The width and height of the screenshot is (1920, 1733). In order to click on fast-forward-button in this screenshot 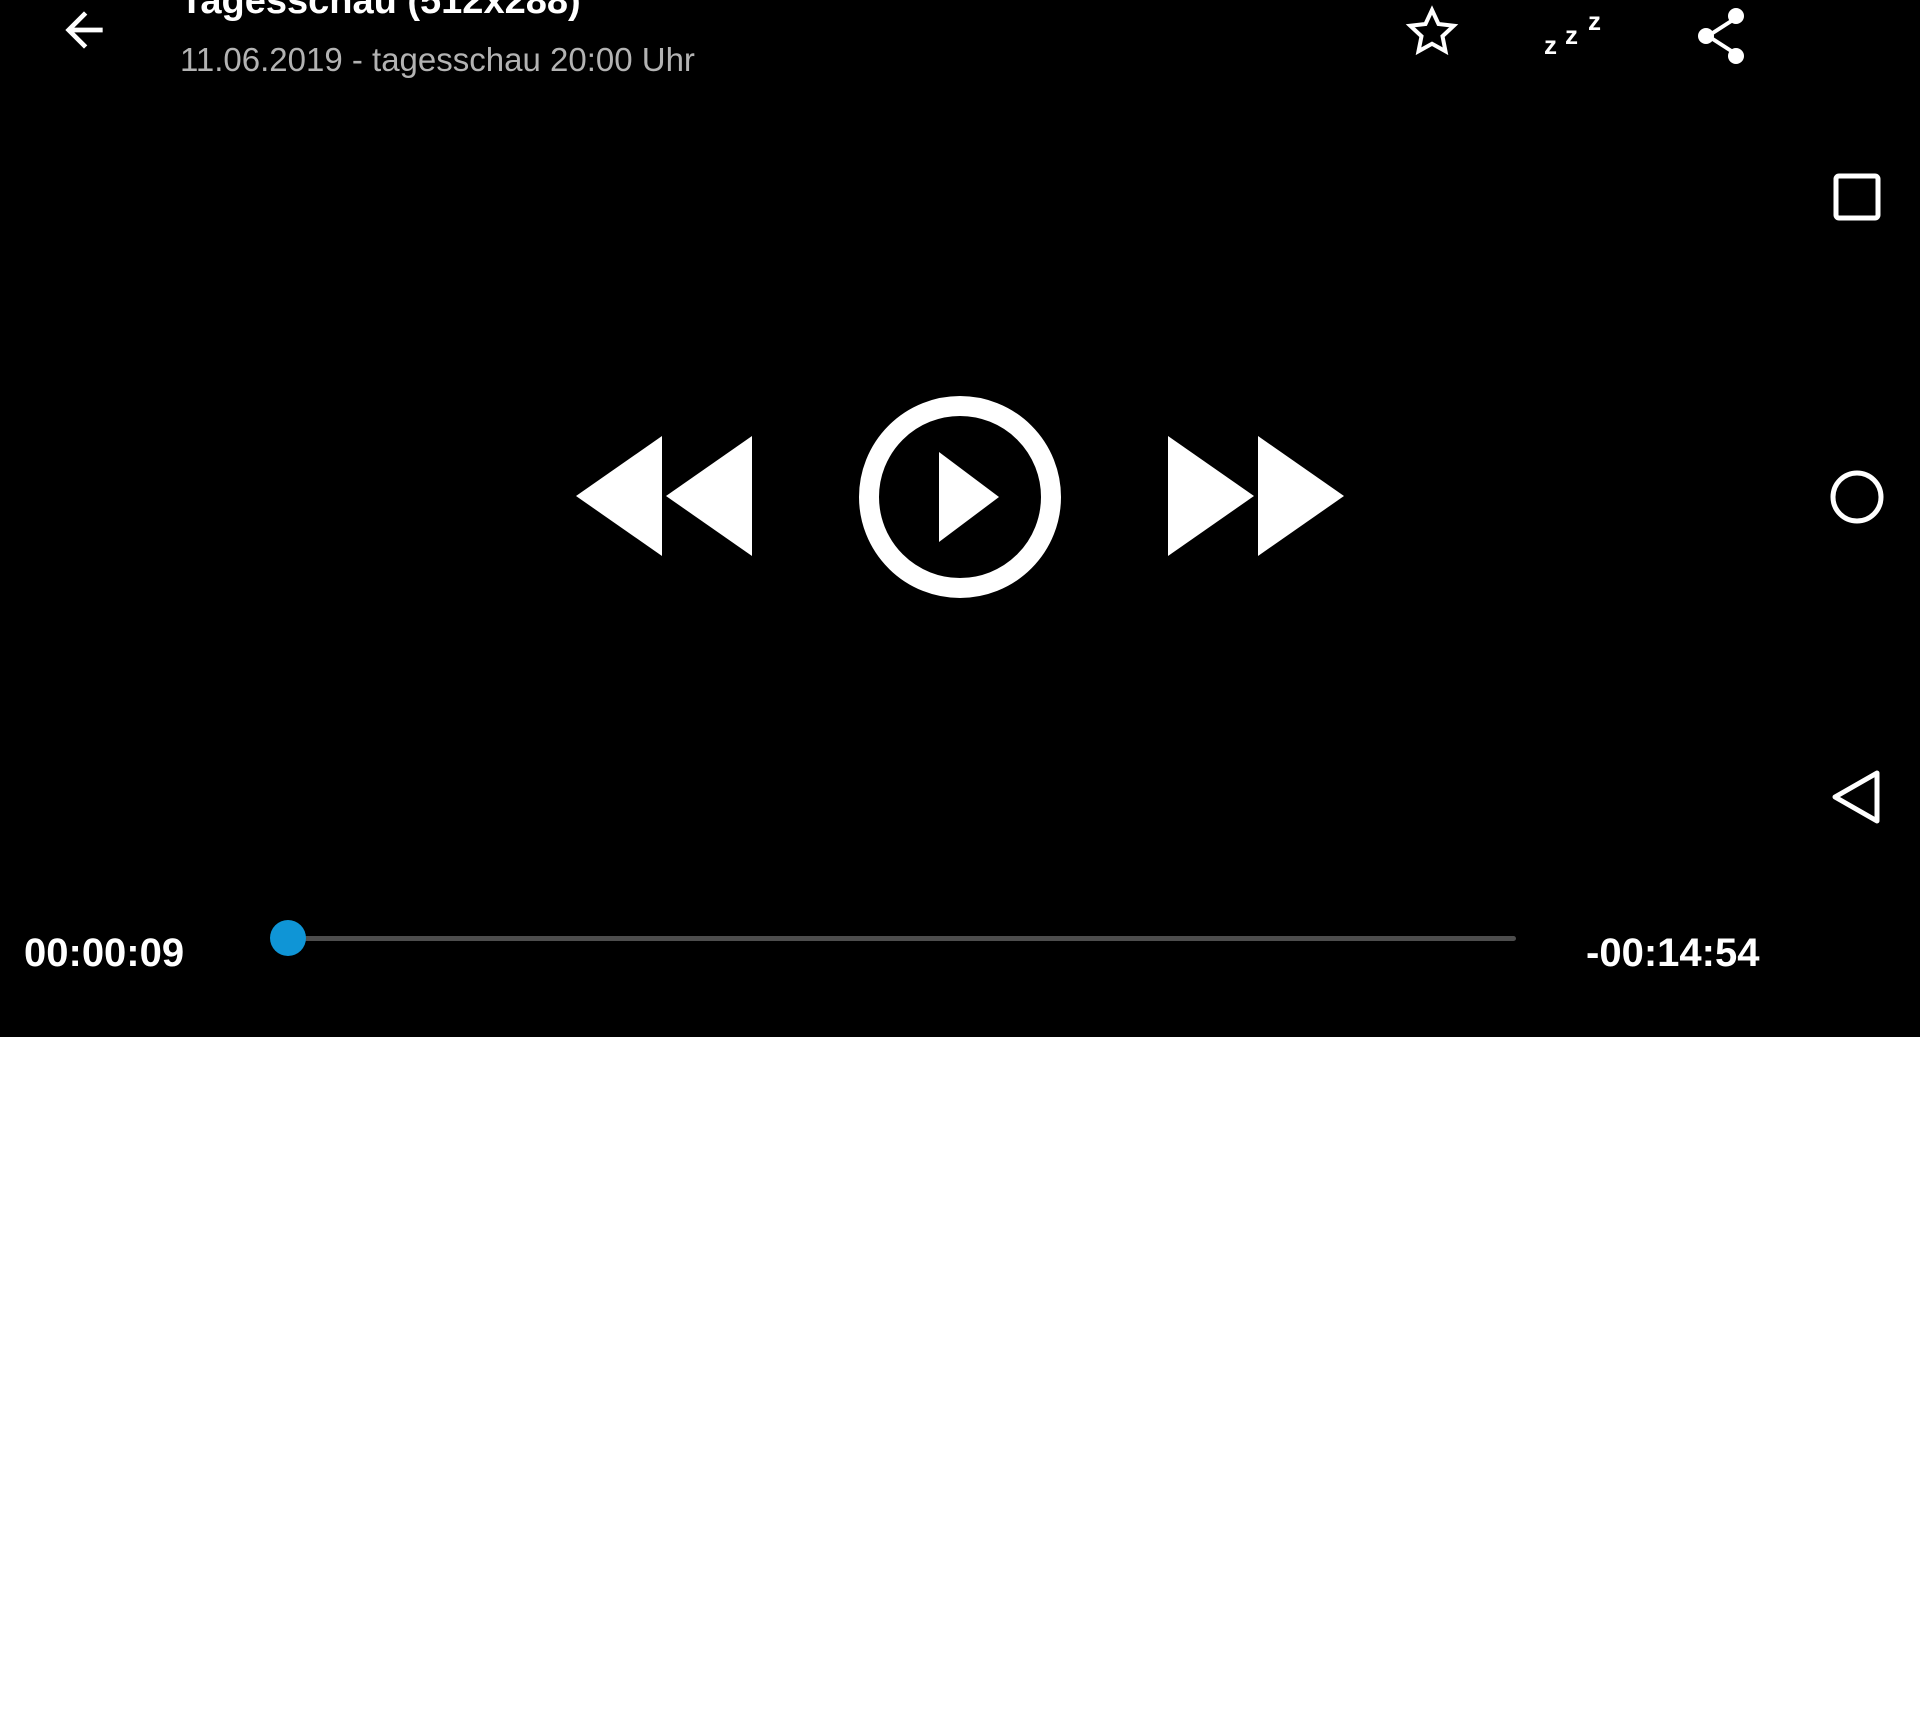, I will do `click(1258, 496)`.